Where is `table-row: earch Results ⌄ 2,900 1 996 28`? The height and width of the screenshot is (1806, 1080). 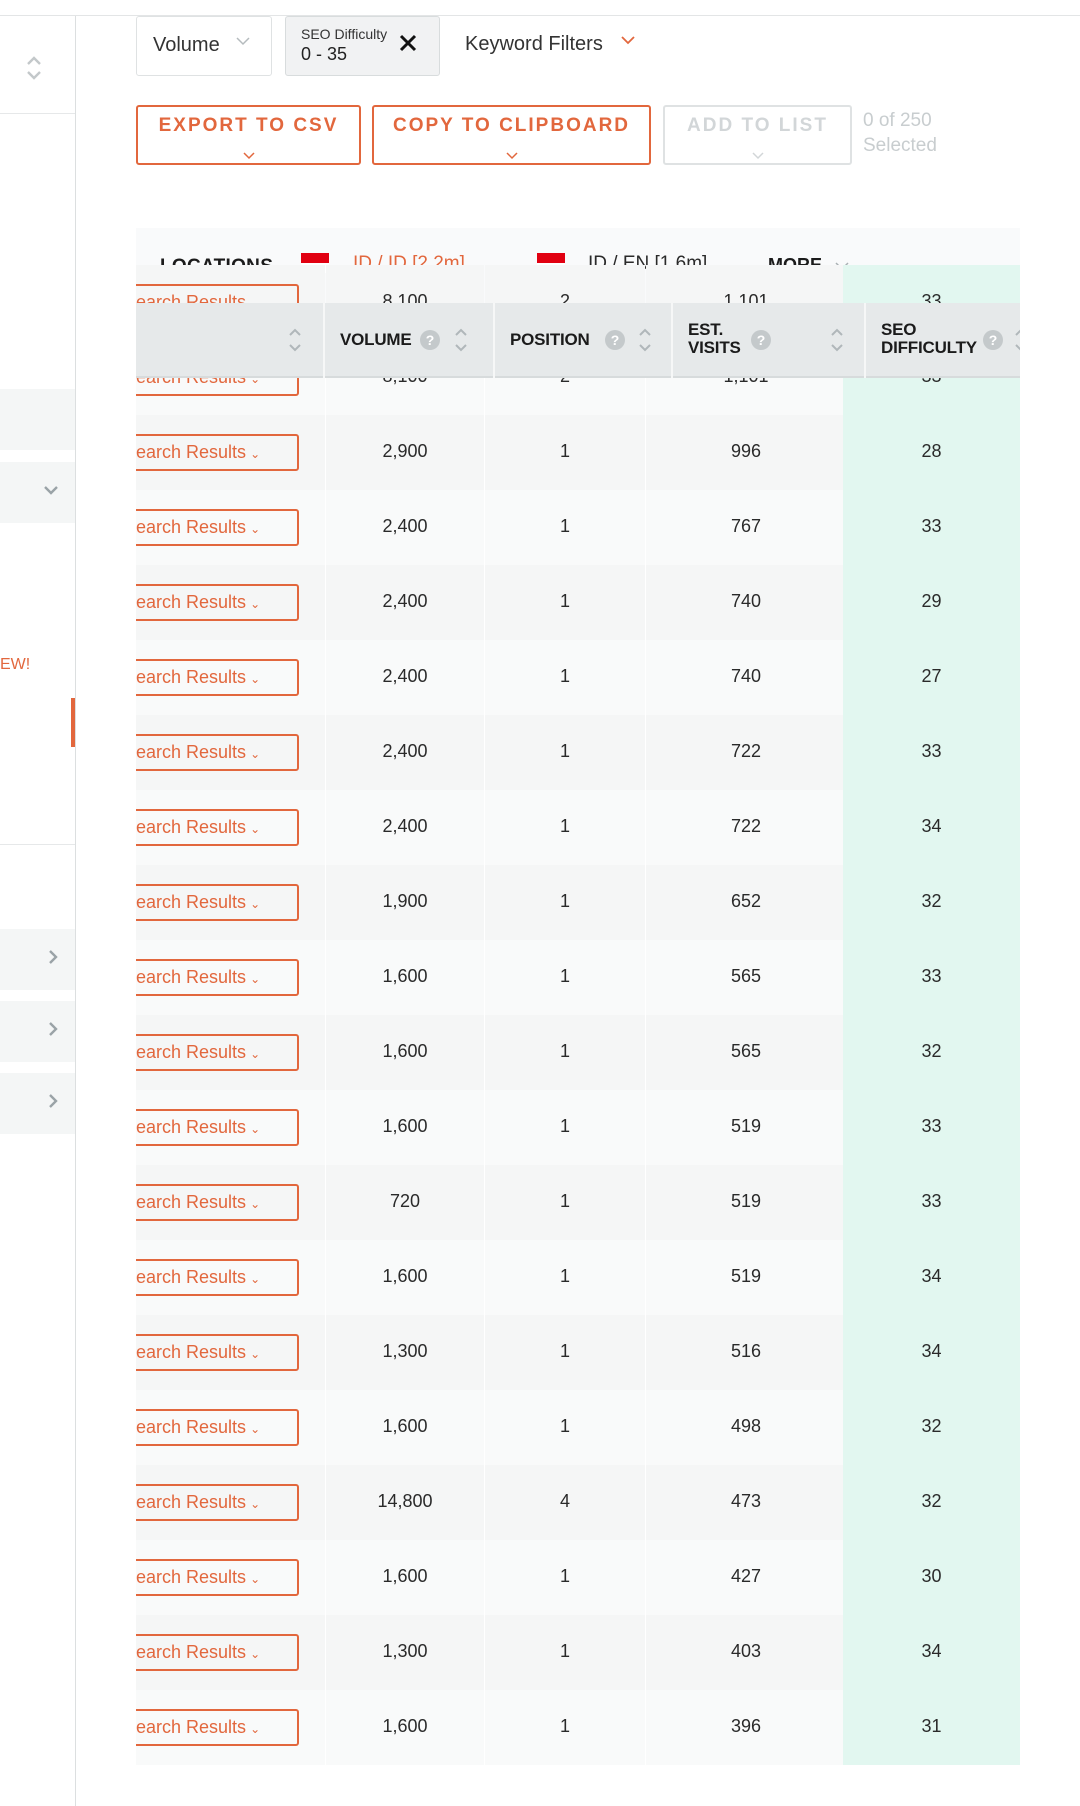
table-row: earch Results ⌄ 2,900 1 996 28 is located at coordinates (578, 452).